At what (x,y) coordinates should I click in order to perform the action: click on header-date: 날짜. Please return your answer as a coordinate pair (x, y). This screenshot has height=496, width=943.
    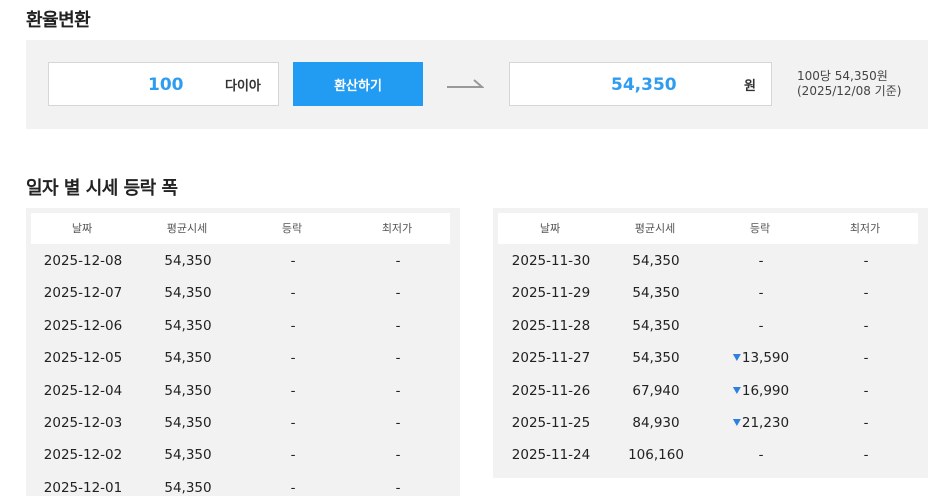
    Looking at the image, I should click on (82, 228).